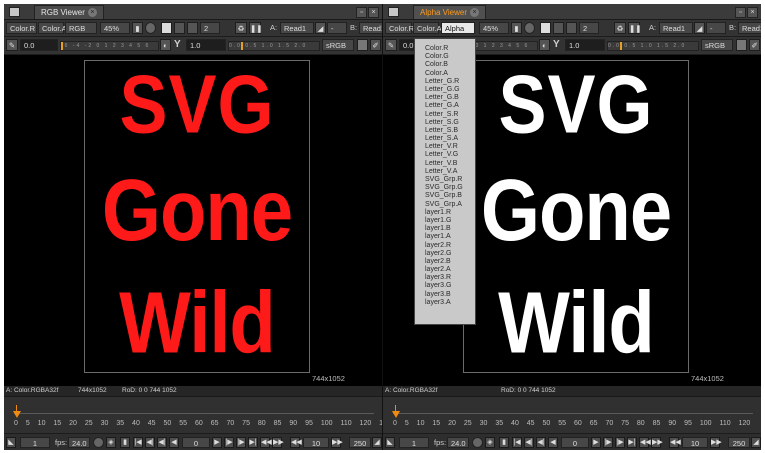  What do you see at coordinates (445, 180) in the screenshot?
I see `channel-option: SVG_Grp.R` at bounding box center [445, 180].